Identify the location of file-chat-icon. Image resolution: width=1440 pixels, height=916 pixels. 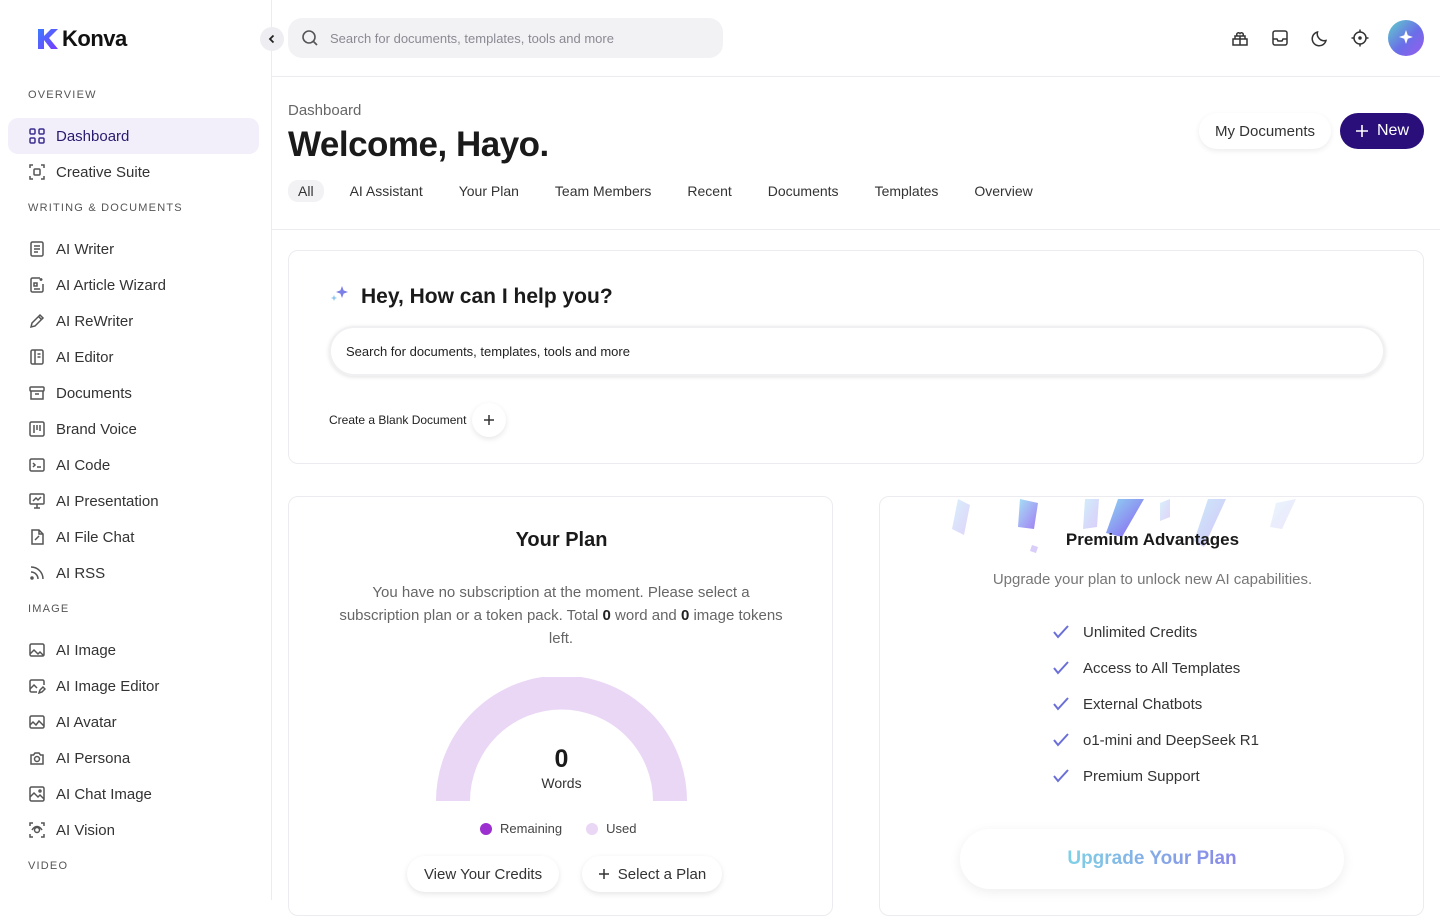
(37, 537).